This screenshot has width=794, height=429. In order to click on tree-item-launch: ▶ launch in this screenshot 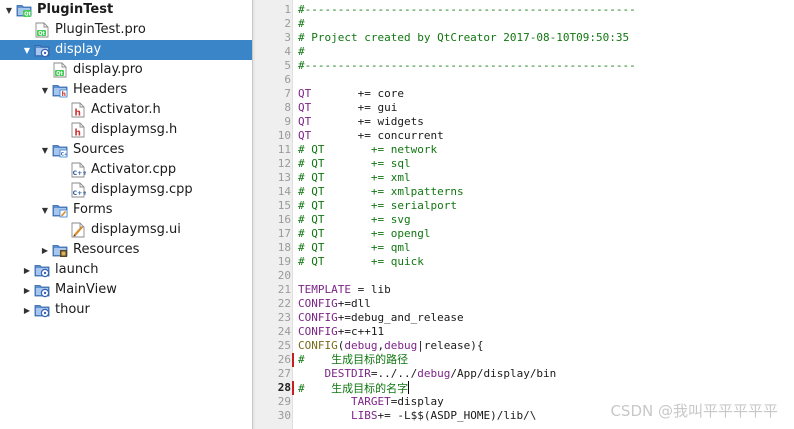, I will do `click(126, 270)`.